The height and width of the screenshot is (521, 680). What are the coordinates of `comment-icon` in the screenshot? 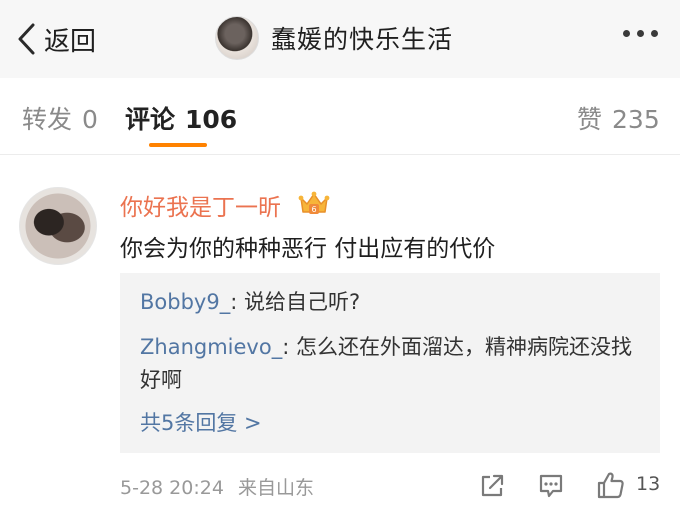 It's located at (551, 486).